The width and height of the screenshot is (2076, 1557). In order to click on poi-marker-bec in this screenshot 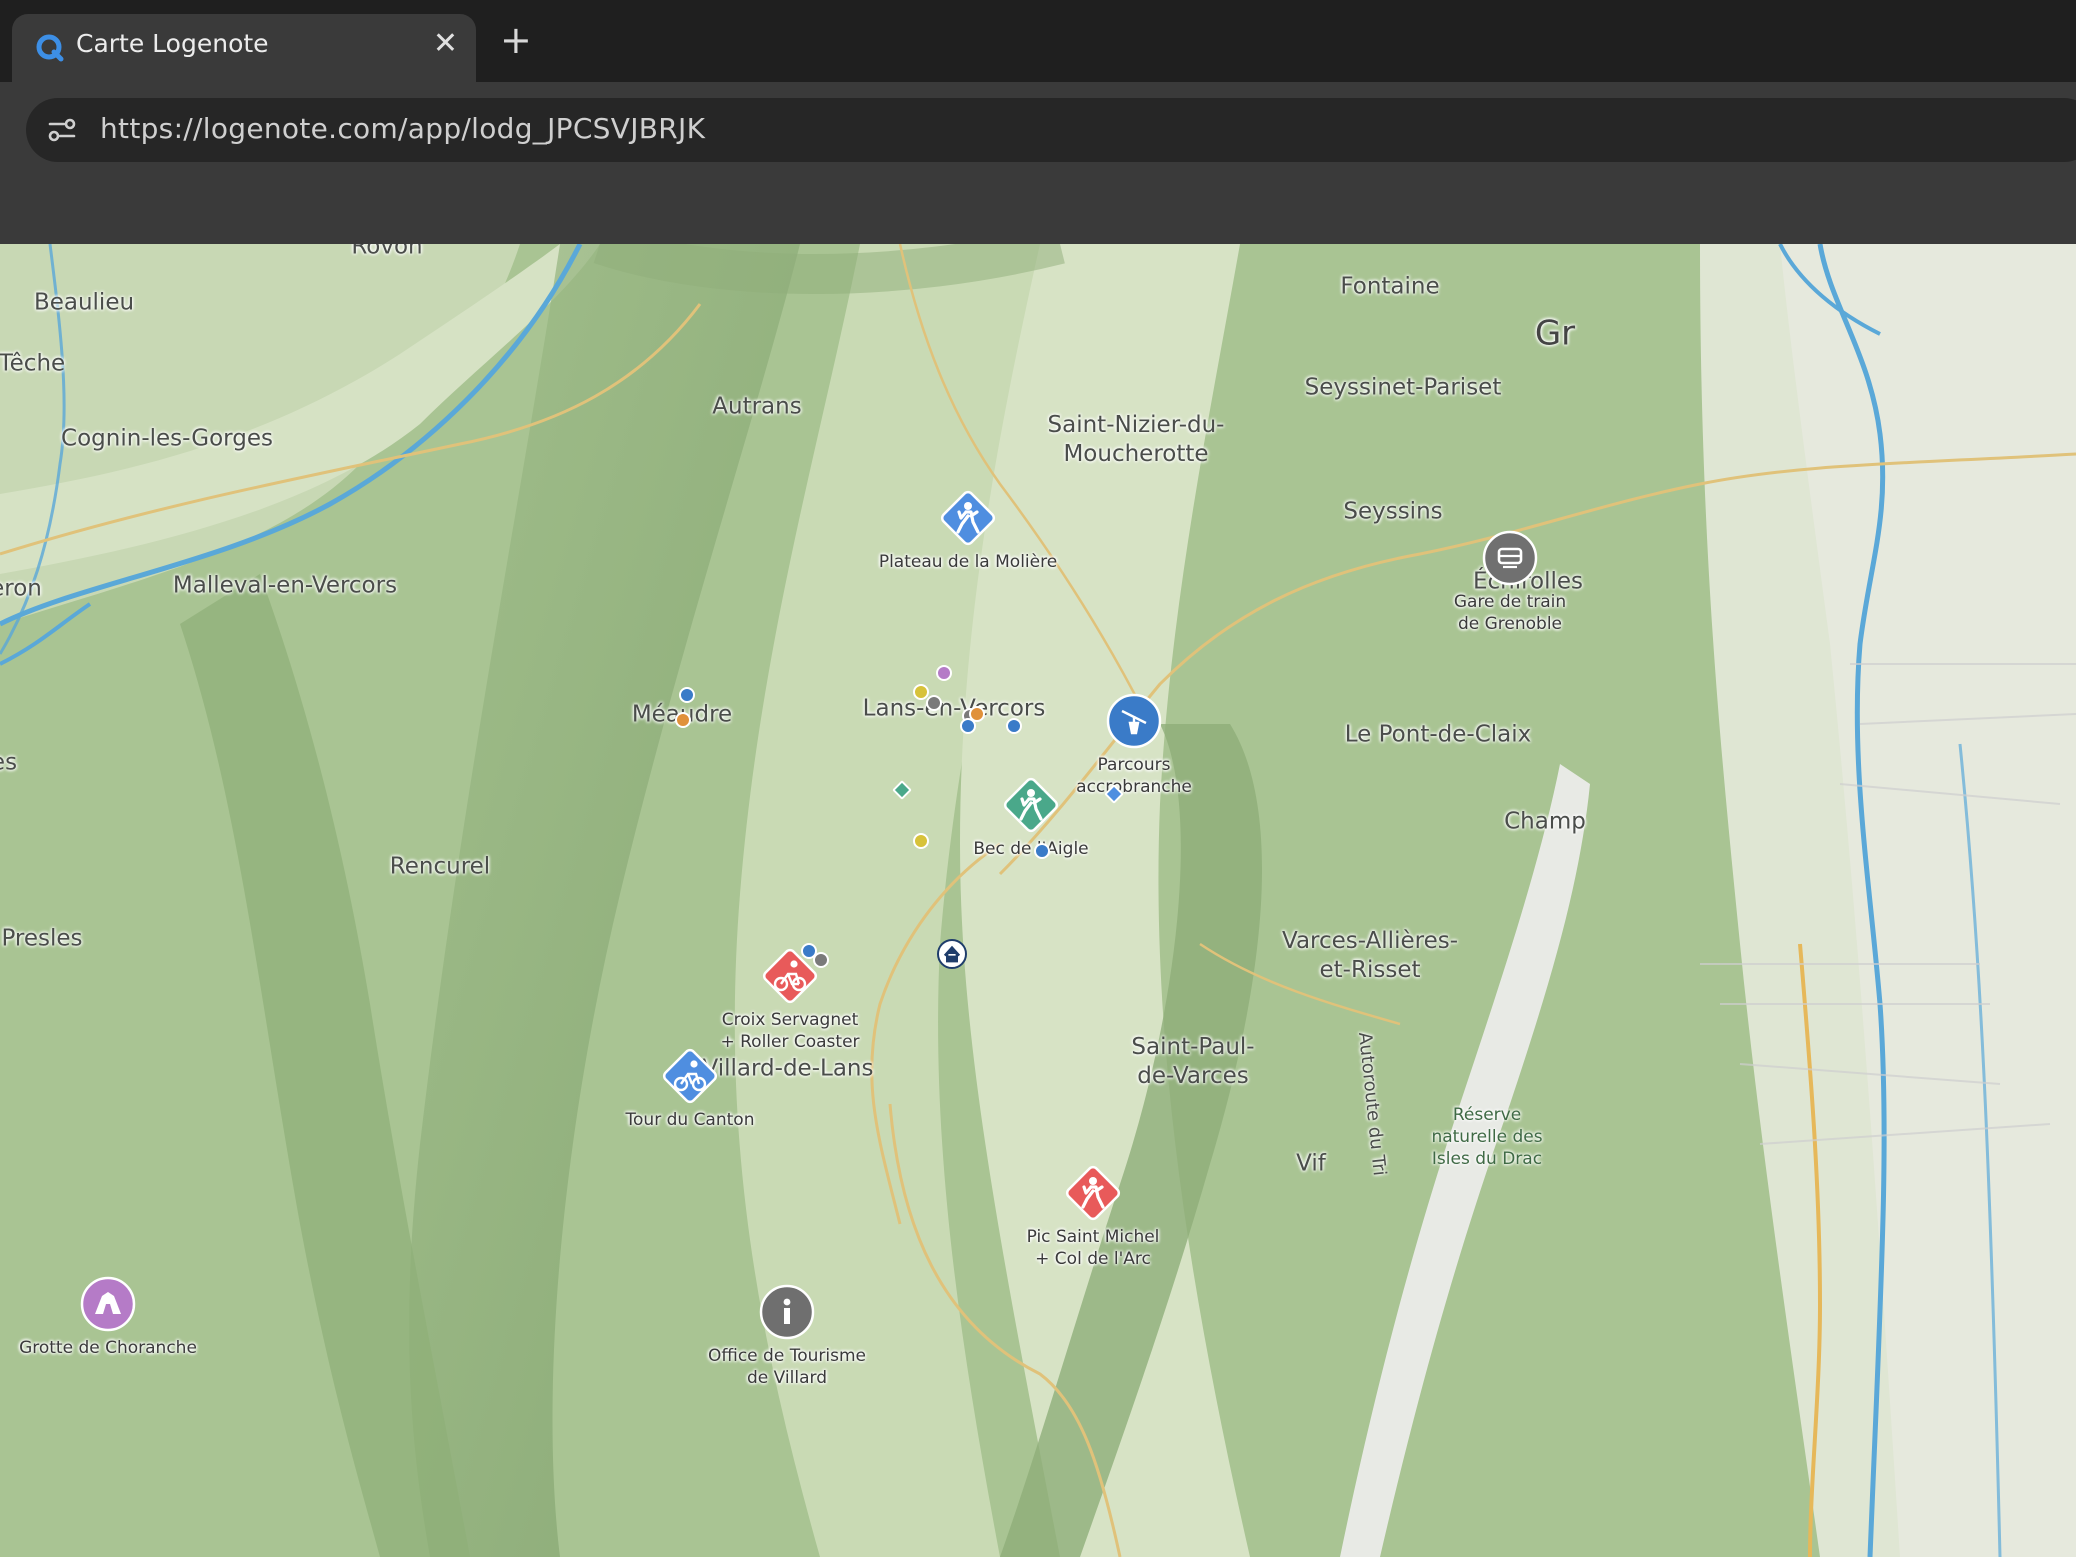, I will do `click(1031, 805)`.